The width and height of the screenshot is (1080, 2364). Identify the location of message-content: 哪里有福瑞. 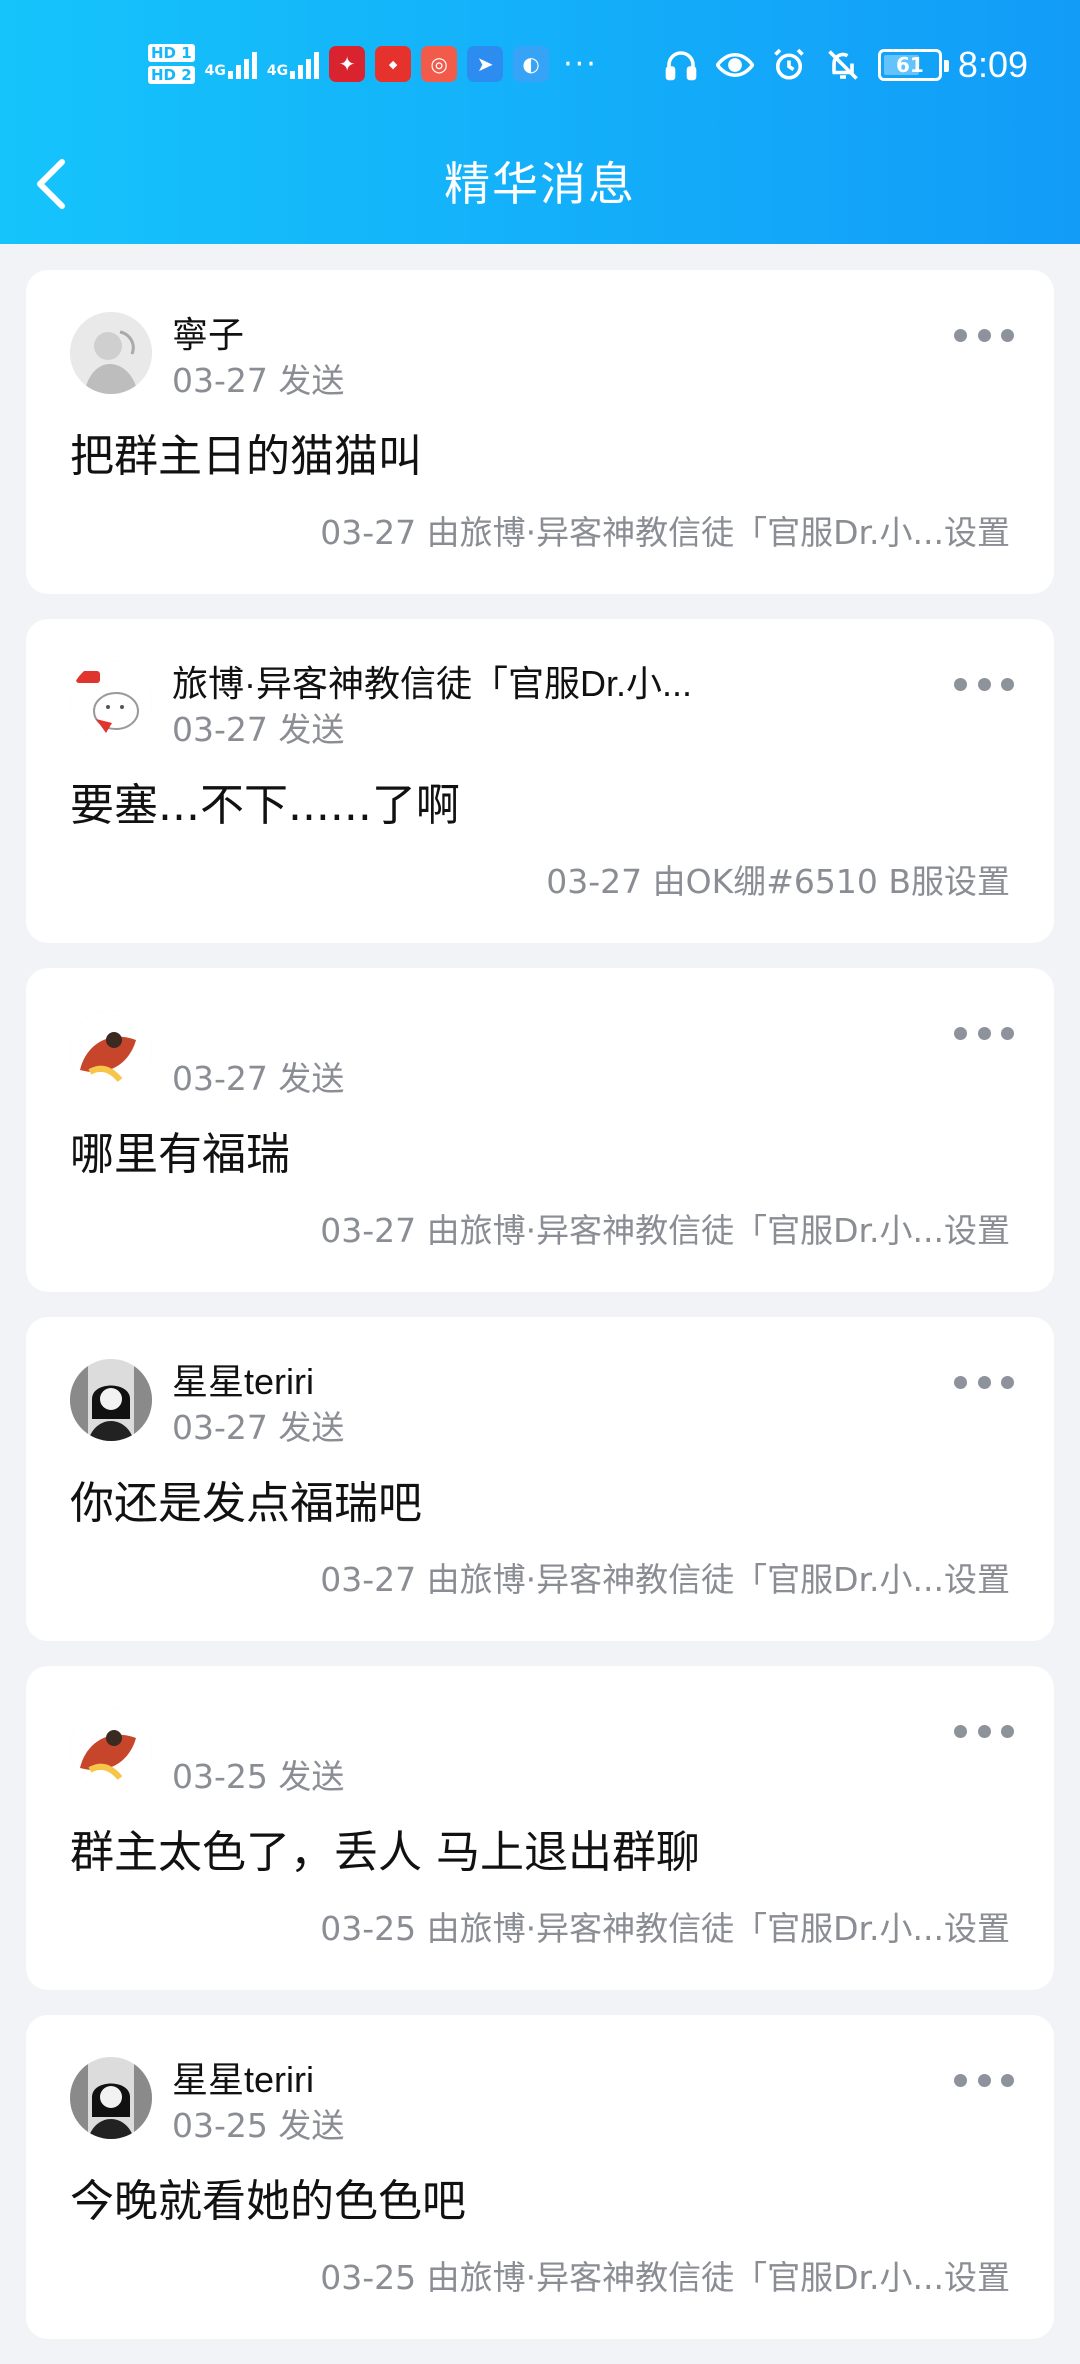
(180, 1154).